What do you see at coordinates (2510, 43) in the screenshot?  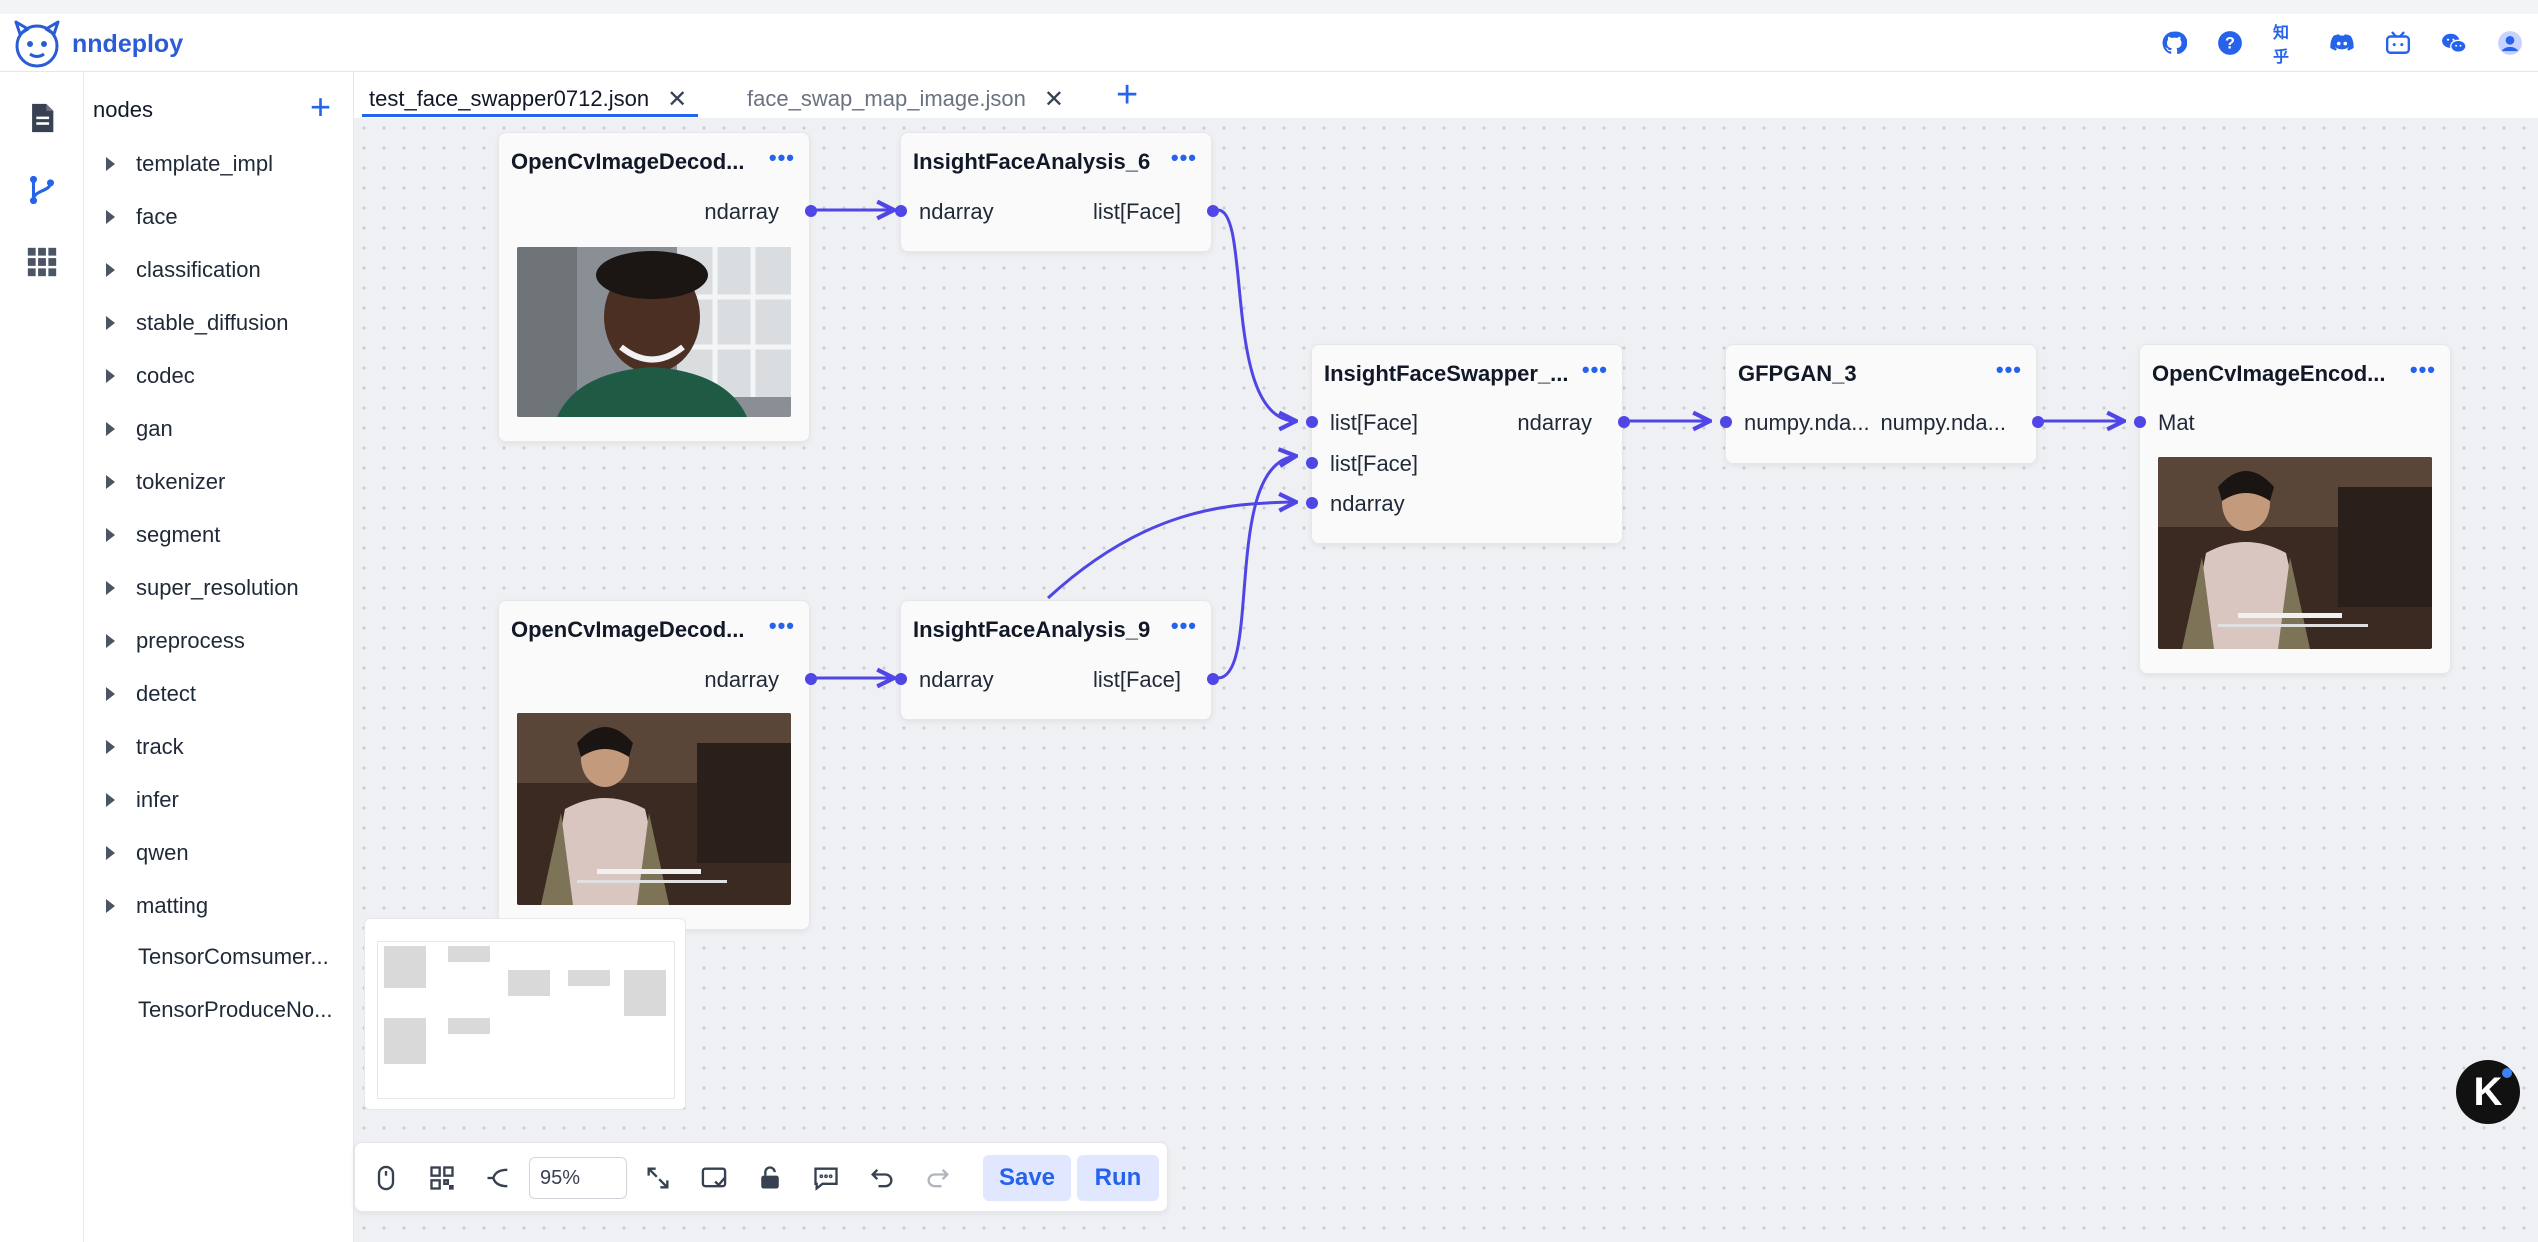 I see `user-avatar-icon` at bounding box center [2510, 43].